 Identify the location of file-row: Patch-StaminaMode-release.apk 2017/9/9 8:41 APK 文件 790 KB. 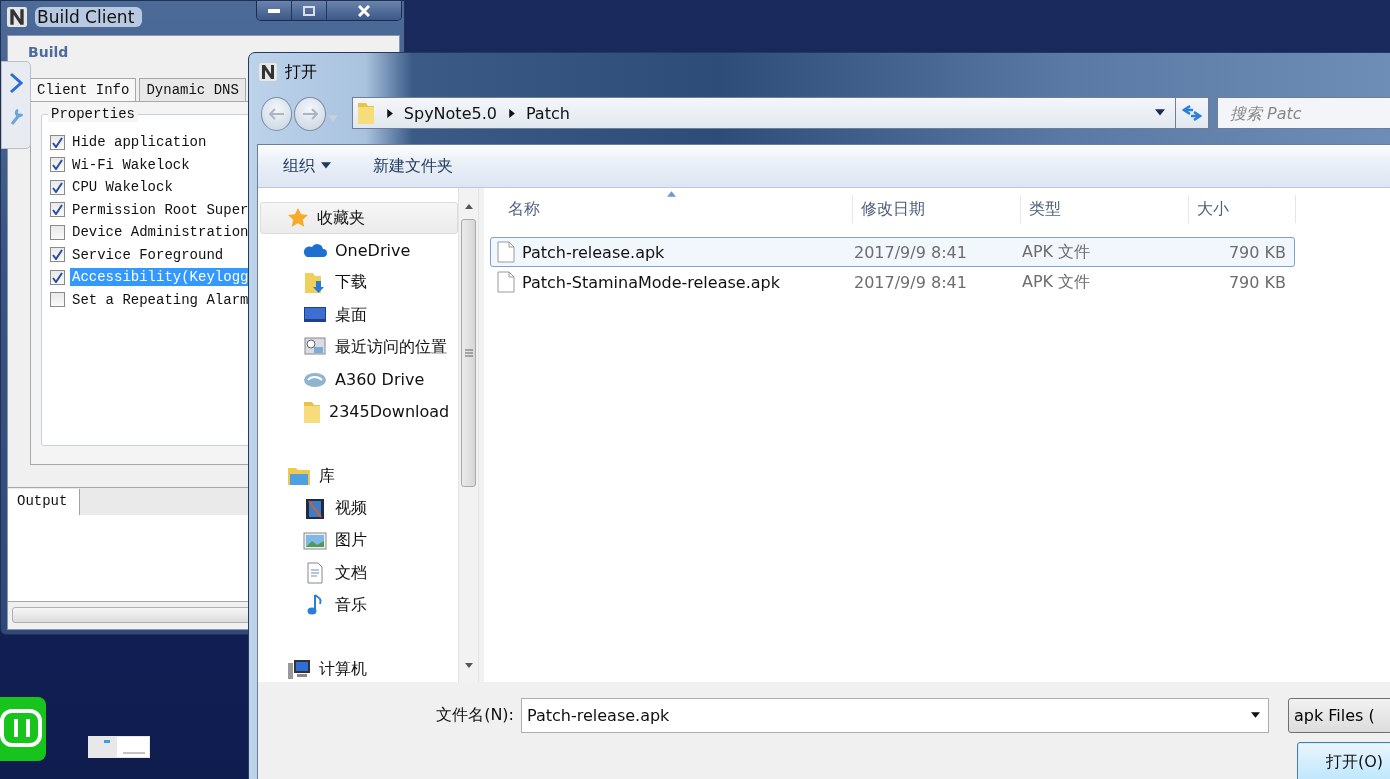
(892, 282).